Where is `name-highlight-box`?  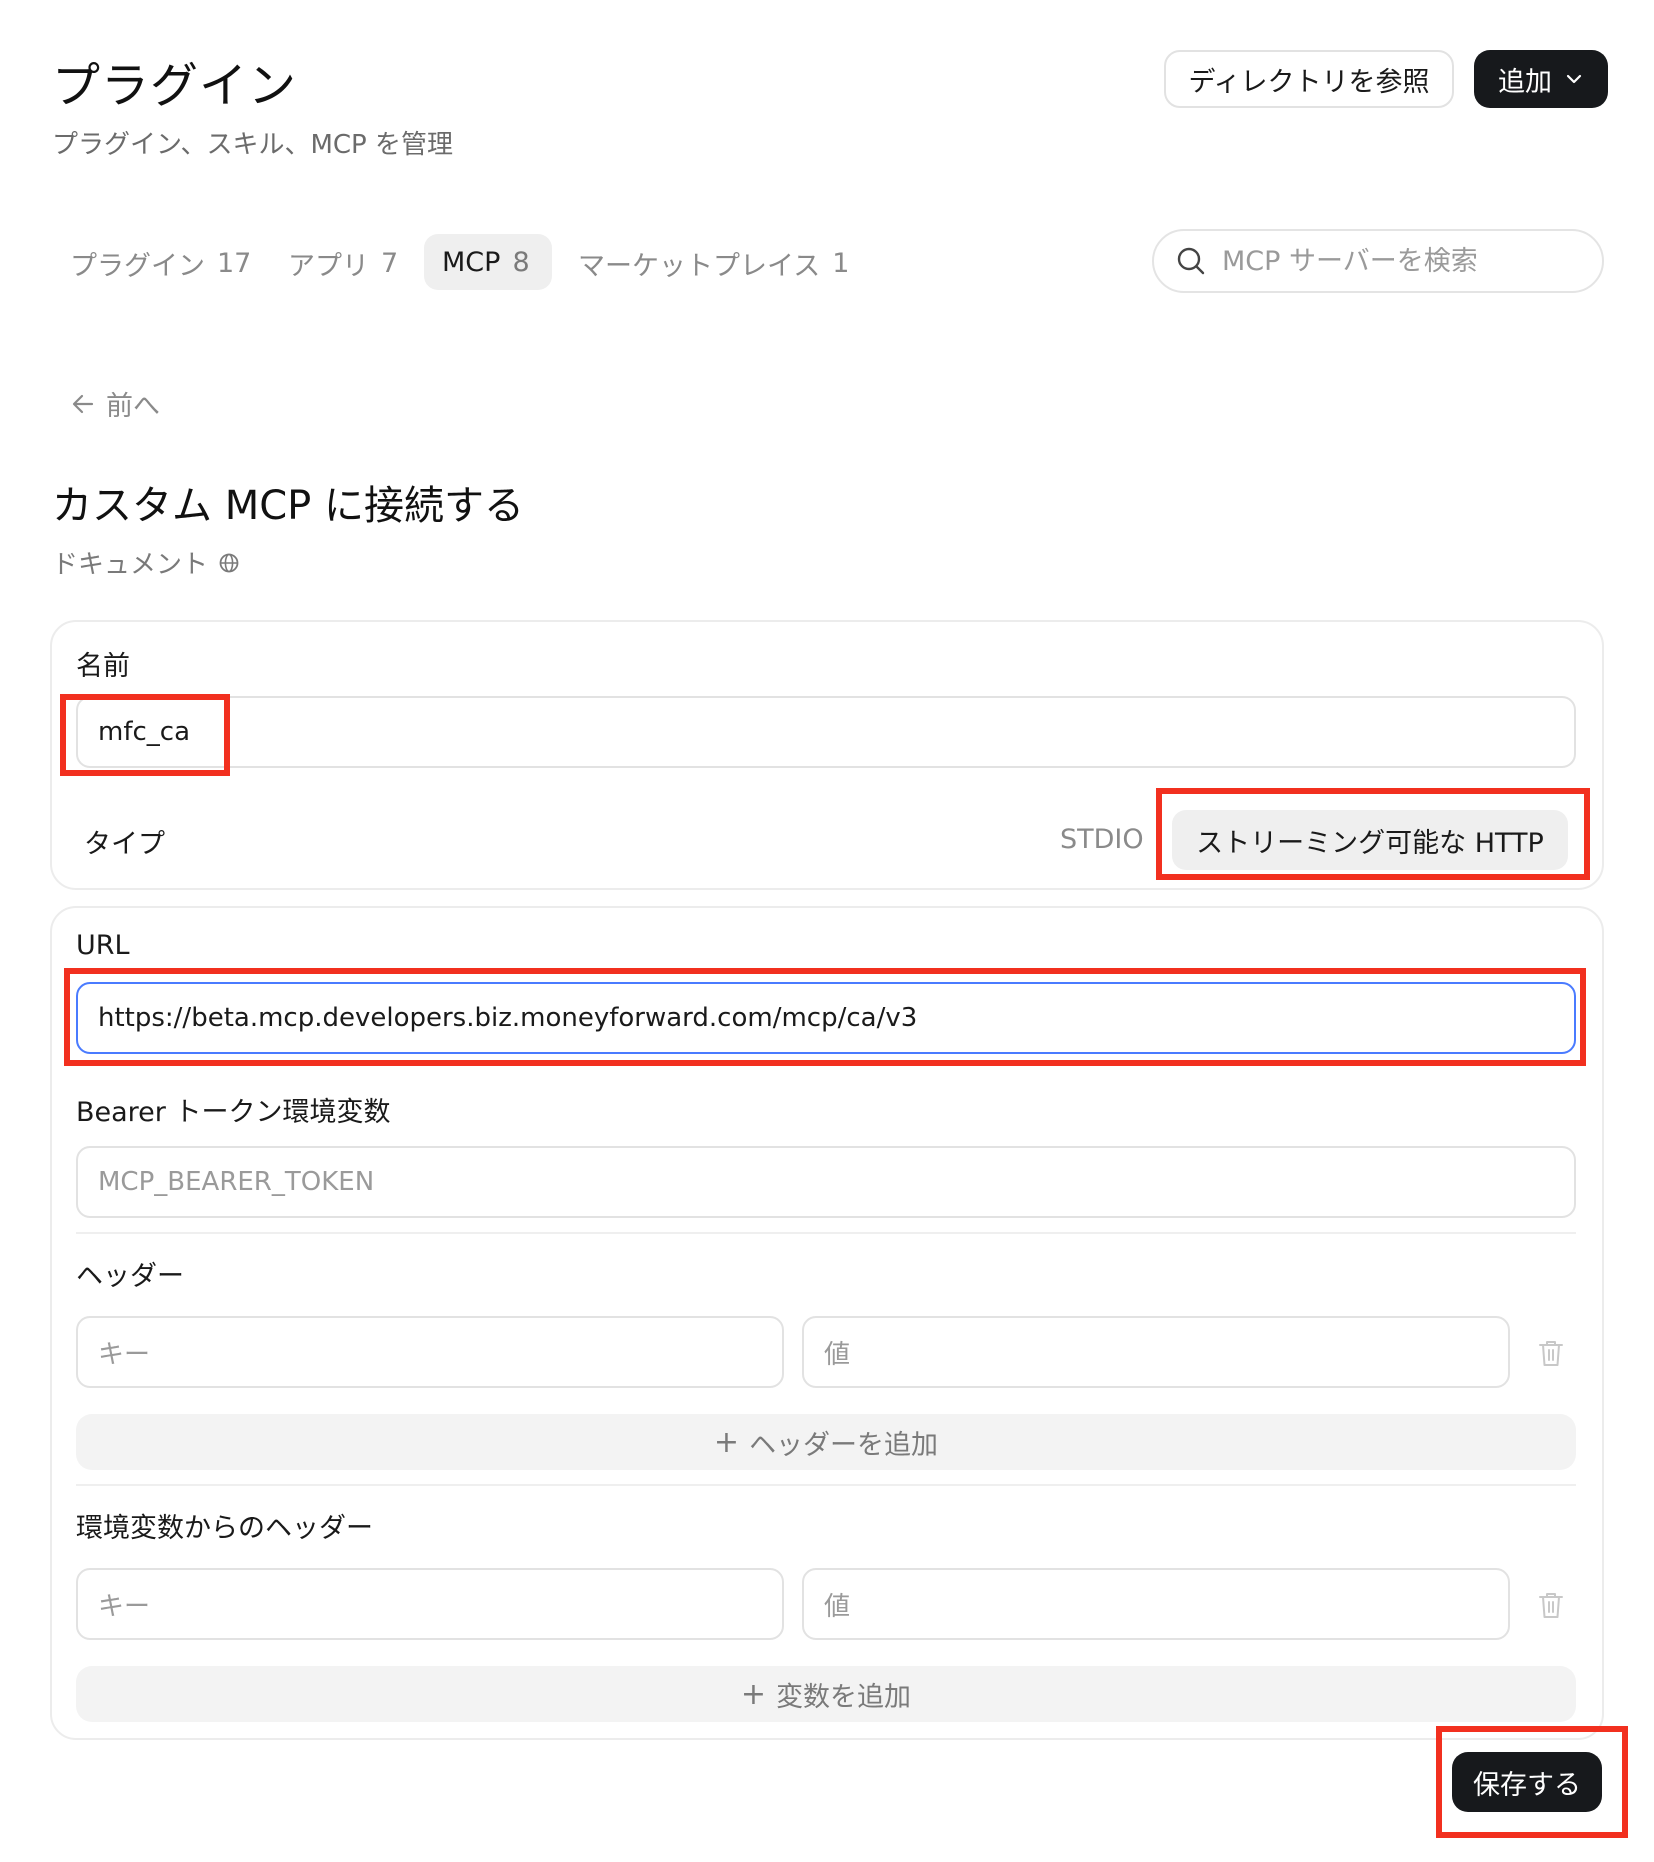 name-highlight-box is located at coordinates (145, 735).